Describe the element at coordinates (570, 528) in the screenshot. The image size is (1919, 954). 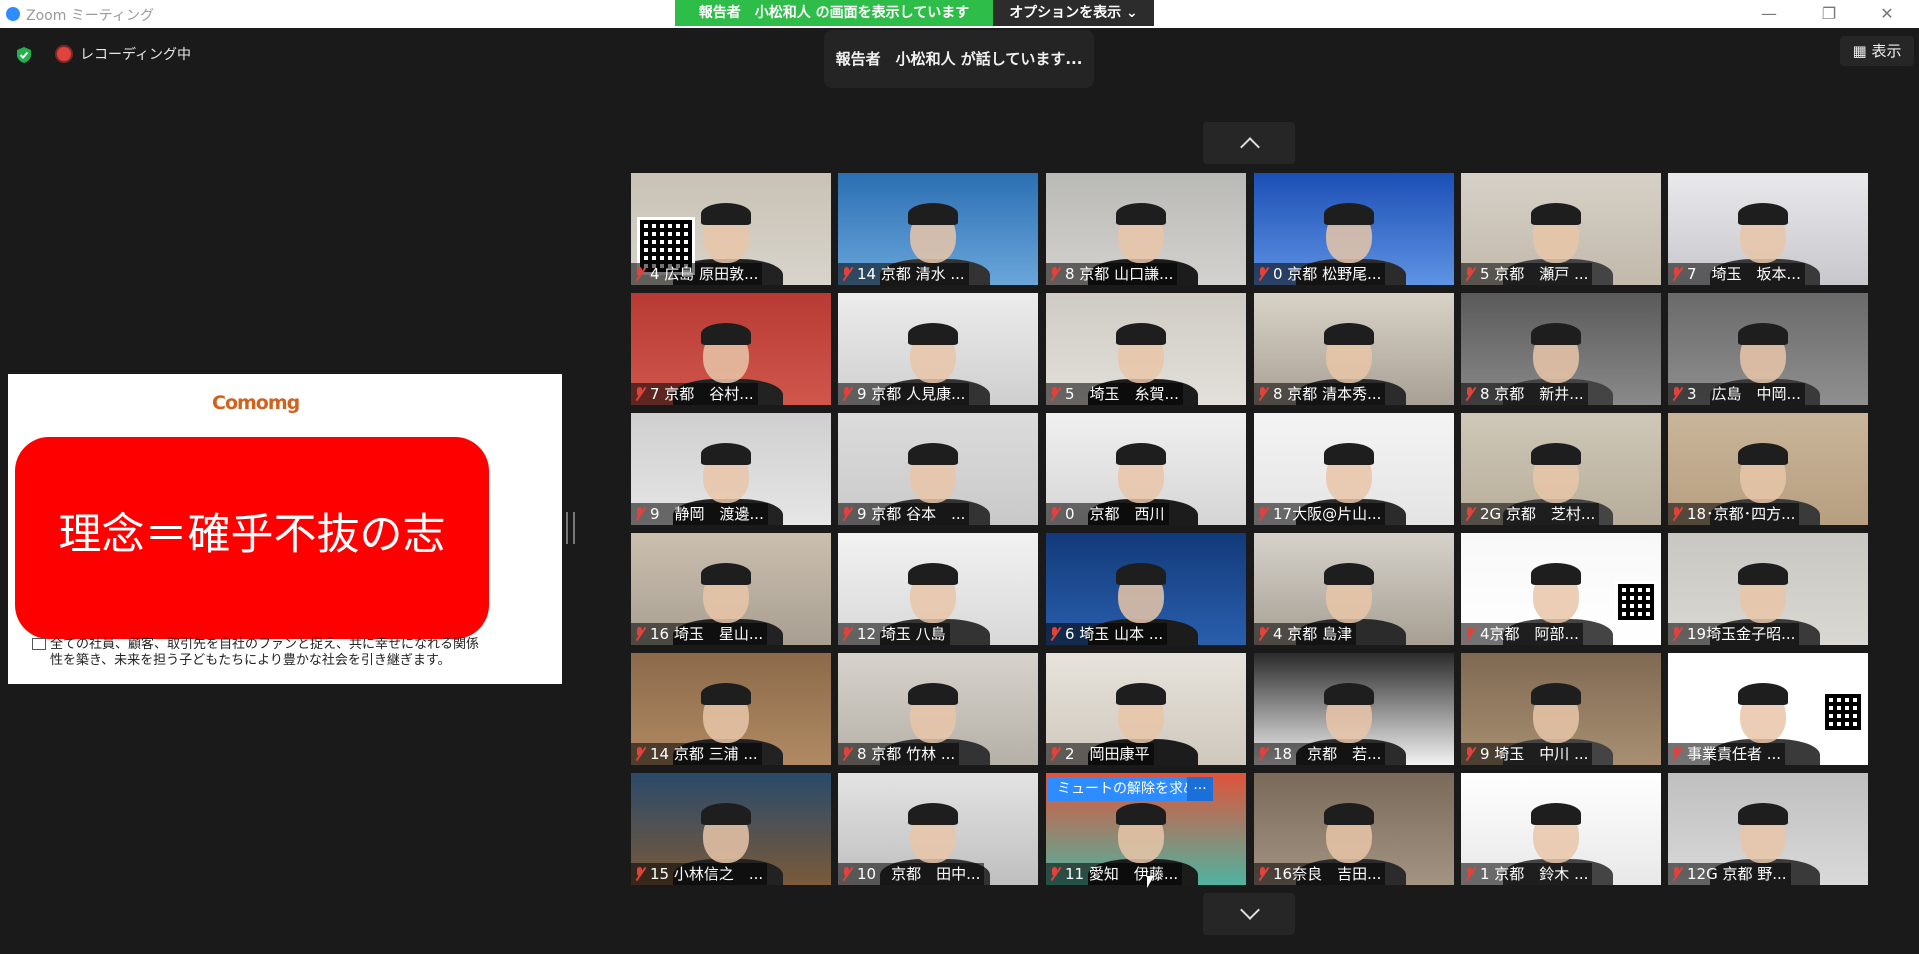
I see `split-view-drag-handle` at that location.